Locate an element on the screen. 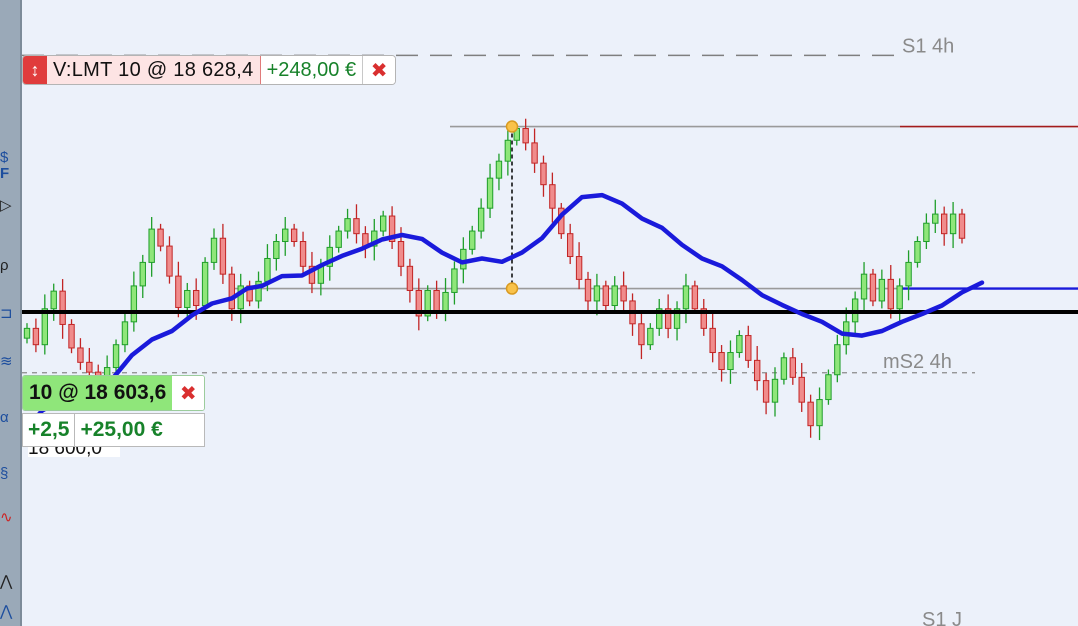 This screenshot has height=626, width=1078. position-label: 10 @ 18 603,6 ✖ +2,5 +25,00 € is located at coordinates (114, 411).